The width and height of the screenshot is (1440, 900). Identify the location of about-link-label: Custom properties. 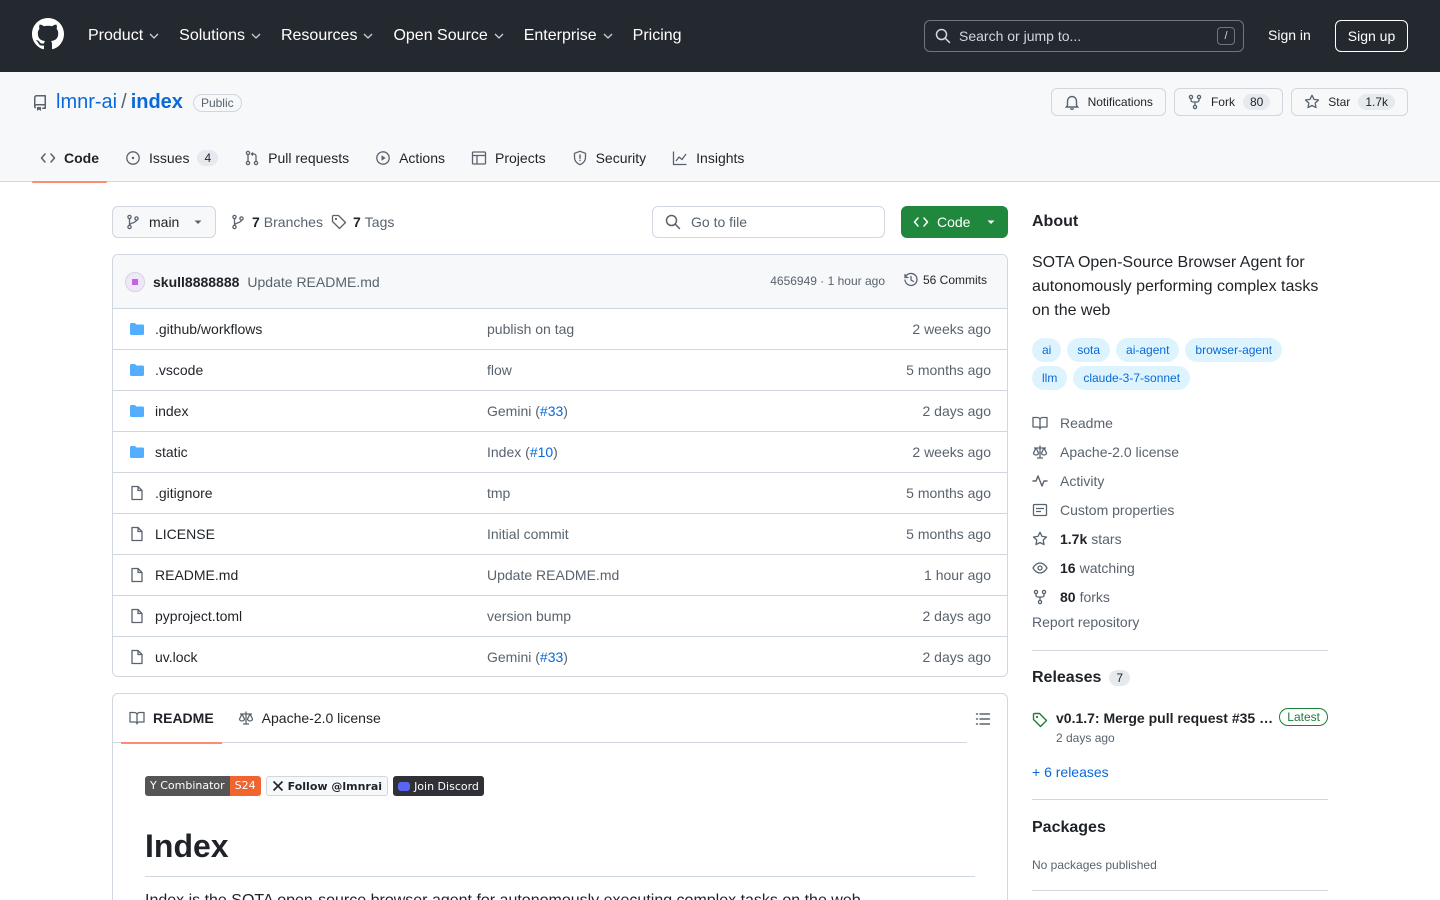
(1117, 509).